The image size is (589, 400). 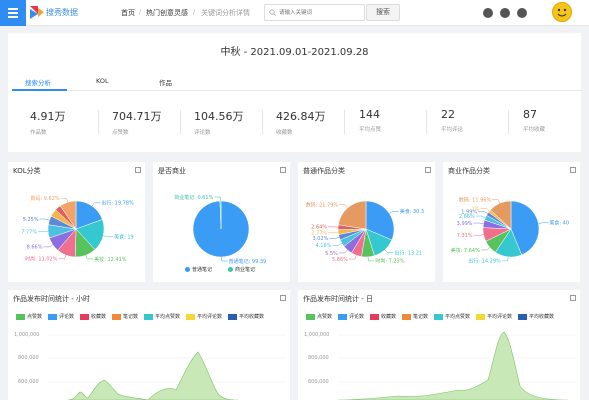 I want to click on kpi-value: 22, so click(x=448, y=114).